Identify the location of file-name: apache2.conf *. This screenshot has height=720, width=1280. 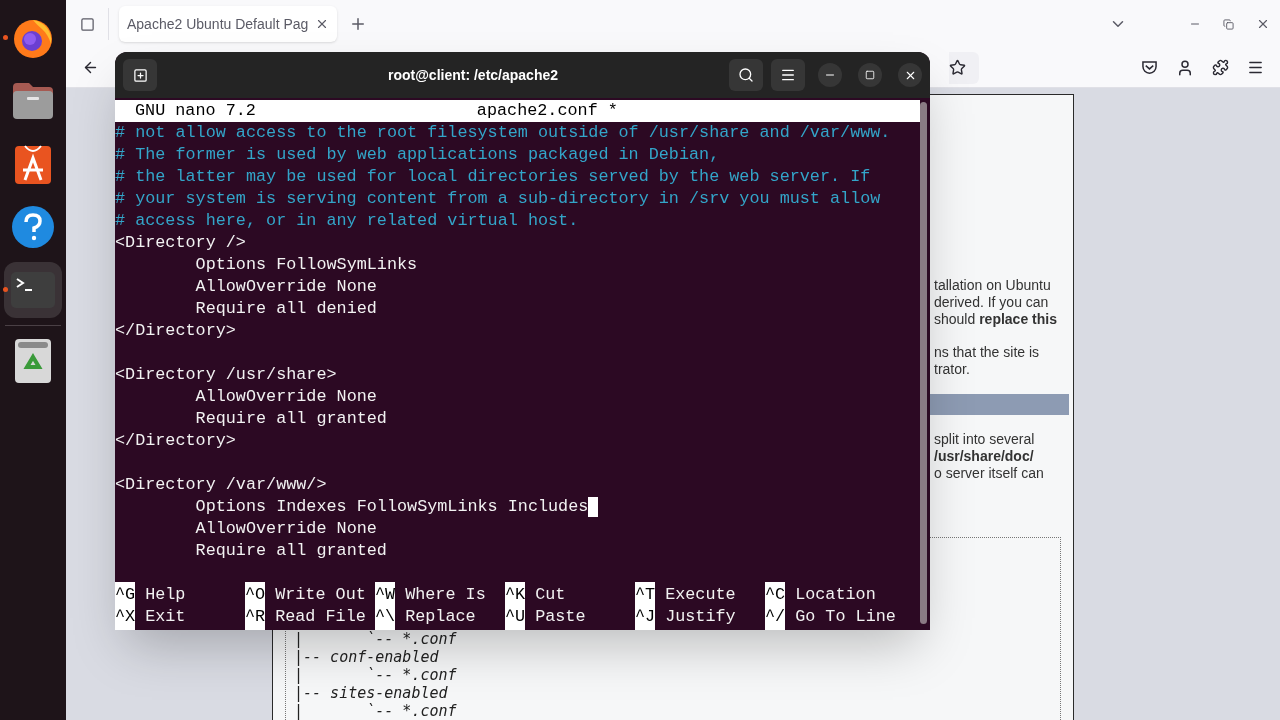
(547, 111).